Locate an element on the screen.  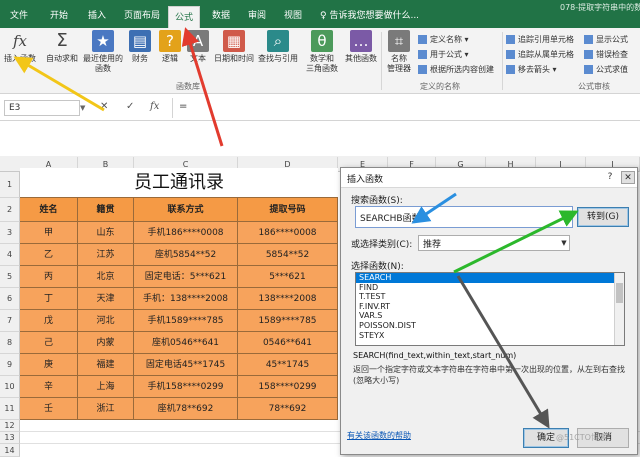
scroll-thumb is located at coordinates (619, 293).